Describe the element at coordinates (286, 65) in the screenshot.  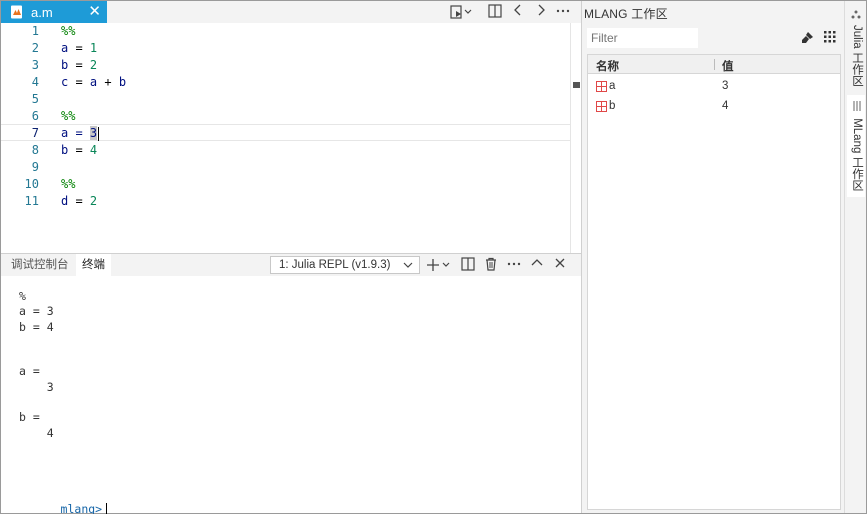
I see `code-line: 3 b = 2` at that location.